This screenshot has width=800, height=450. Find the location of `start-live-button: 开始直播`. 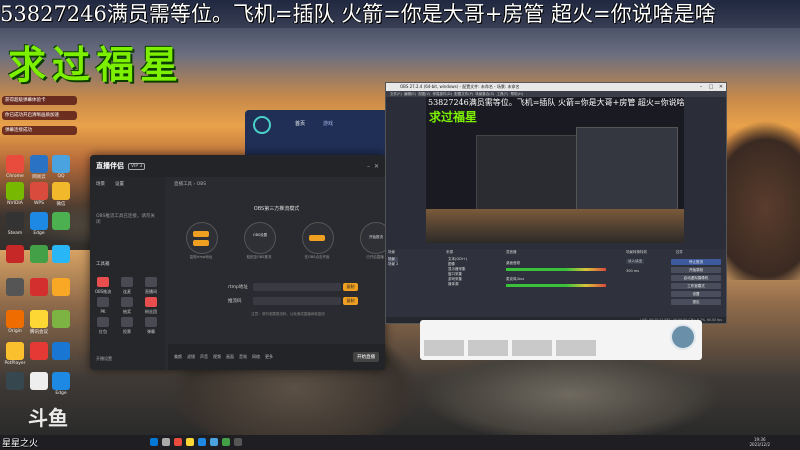

start-live-button: 开始直播 is located at coordinates (366, 357).